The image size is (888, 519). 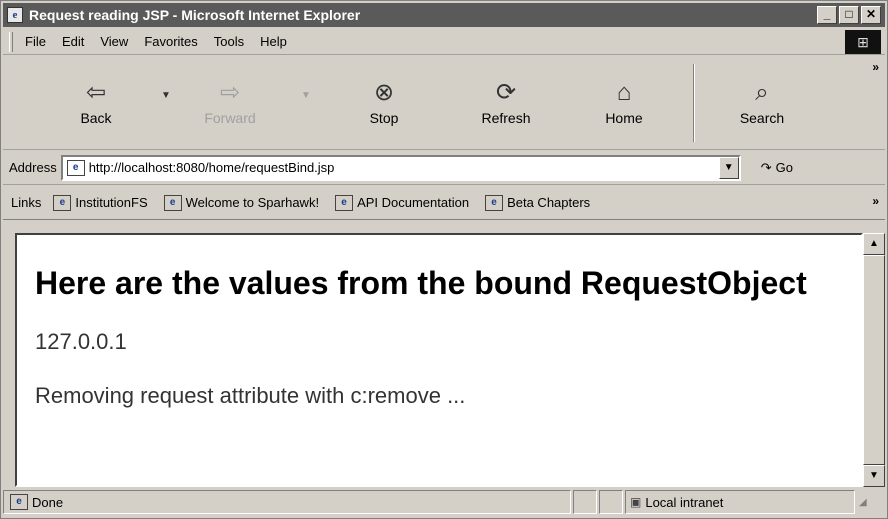 I want to click on forward-button: ⇨ Forward, so click(x=230, y=101).